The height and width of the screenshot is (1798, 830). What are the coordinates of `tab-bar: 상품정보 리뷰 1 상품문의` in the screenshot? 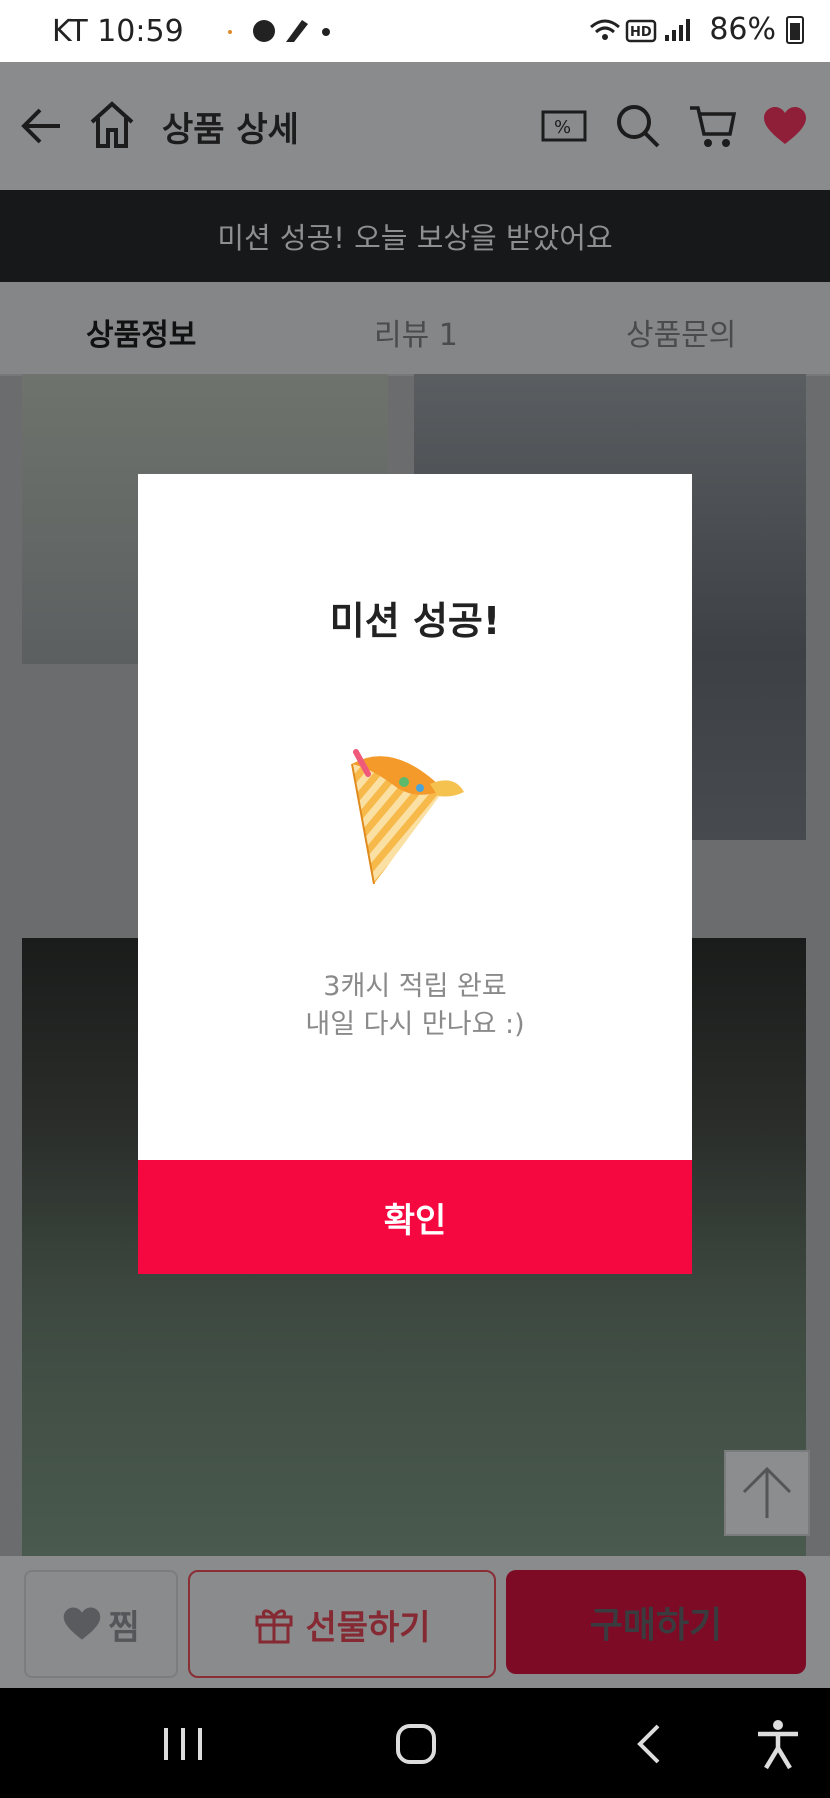 It's located at (415, 329).